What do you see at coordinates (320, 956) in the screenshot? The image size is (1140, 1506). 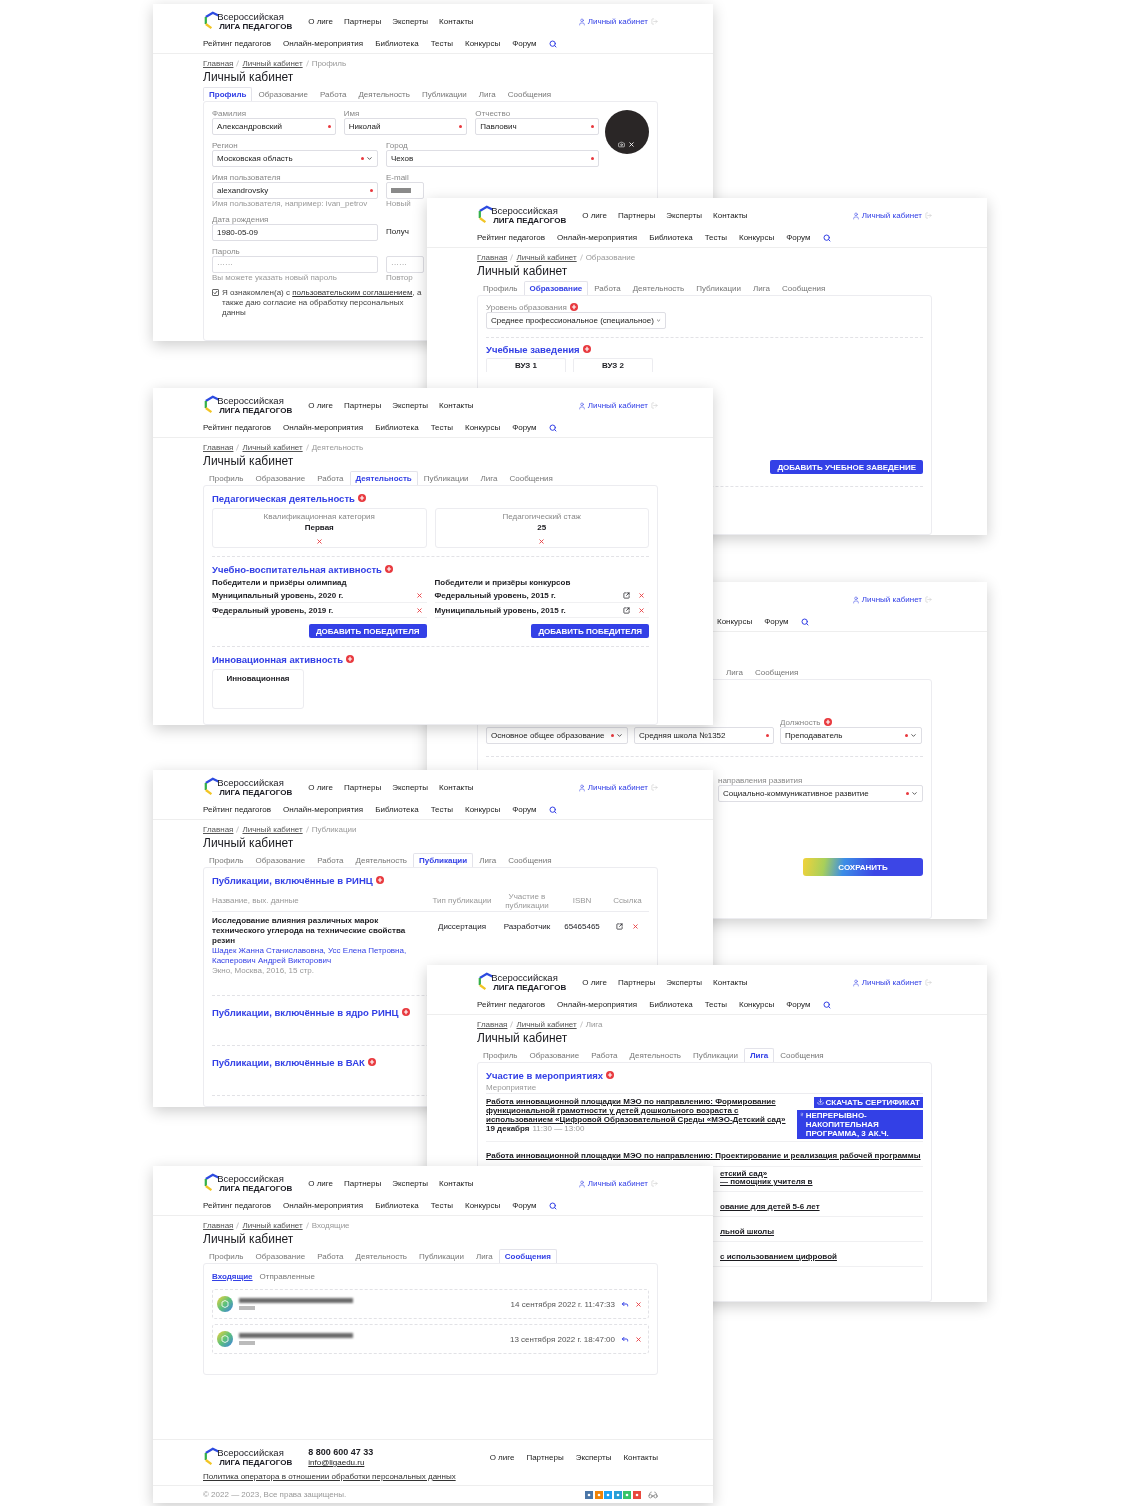 I see `author-link: Шадек Жанна Станиславовна, Усс Елена Петровна, Касперович Андрей Викторович` at bounding box center [320, 956].